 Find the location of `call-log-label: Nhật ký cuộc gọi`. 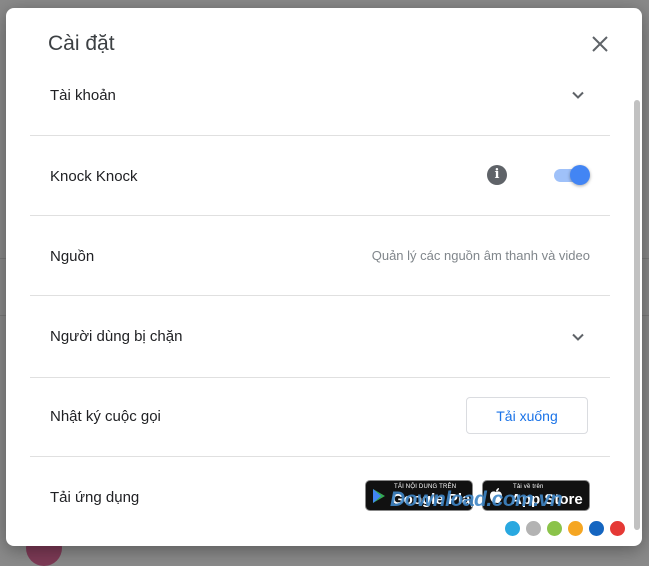

call-log-label: Nhật ký cuộc gọi is located at coordinates (105, 416).